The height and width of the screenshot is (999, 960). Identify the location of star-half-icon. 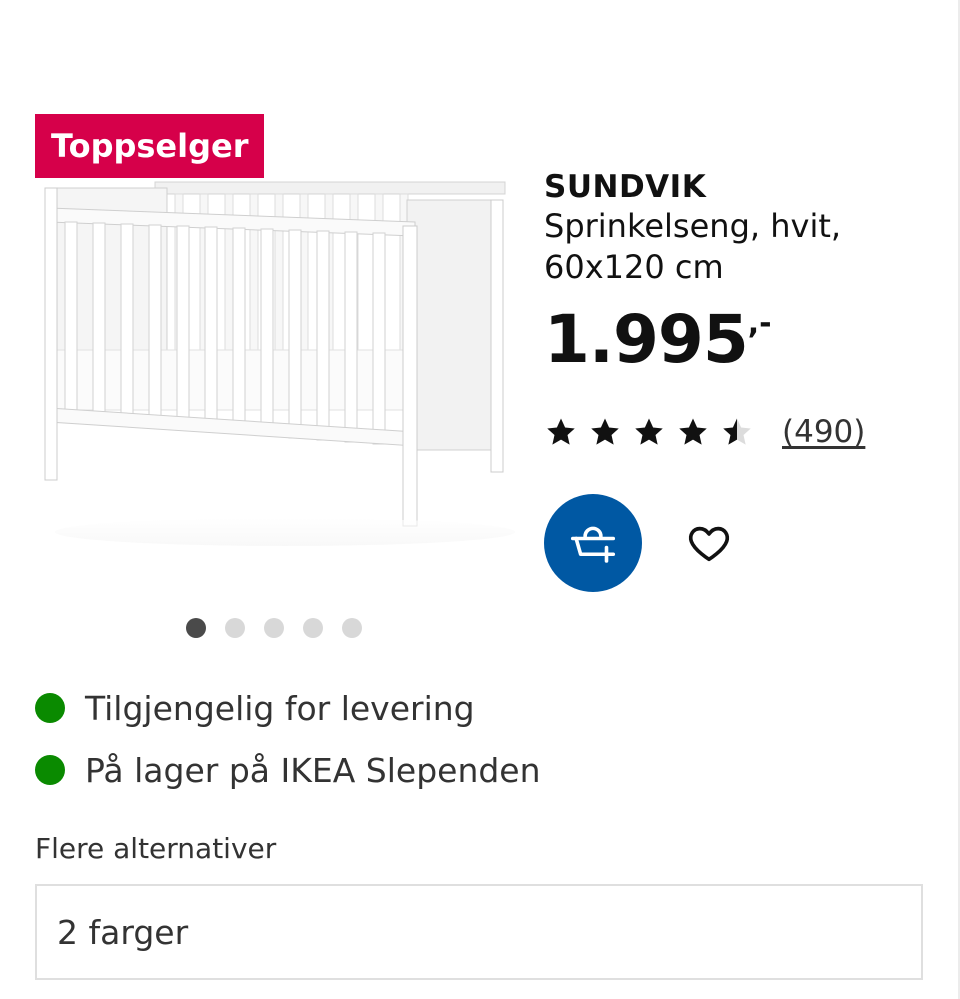
(737, 432).